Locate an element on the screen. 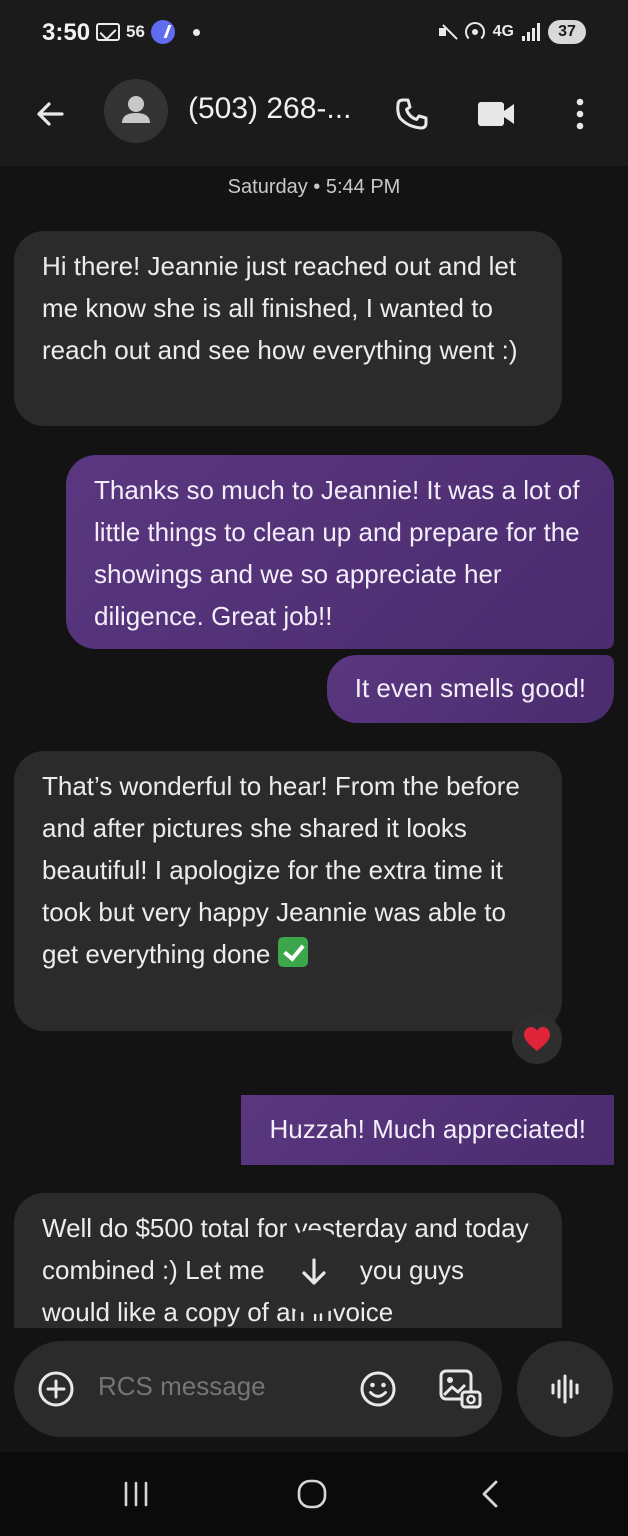  red-heart-icon is located at coordinates (537, 1039).